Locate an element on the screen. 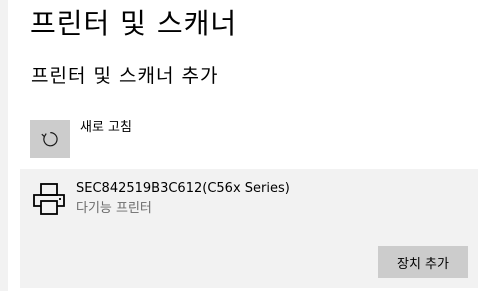 The width and height of the screenshot is (500, 291). refresh-icon is located at coordinates (49, 139).